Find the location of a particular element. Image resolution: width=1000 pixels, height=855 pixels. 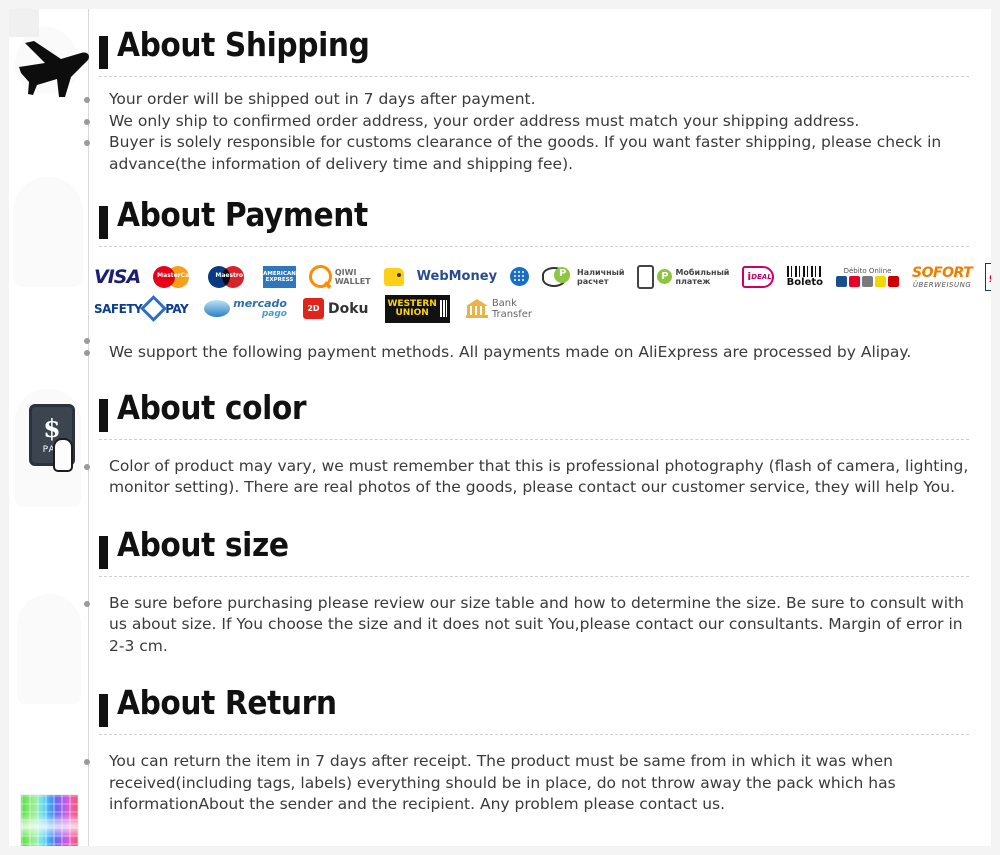

qiwi-label-1: QIWI is located at coordinates (345, 272).